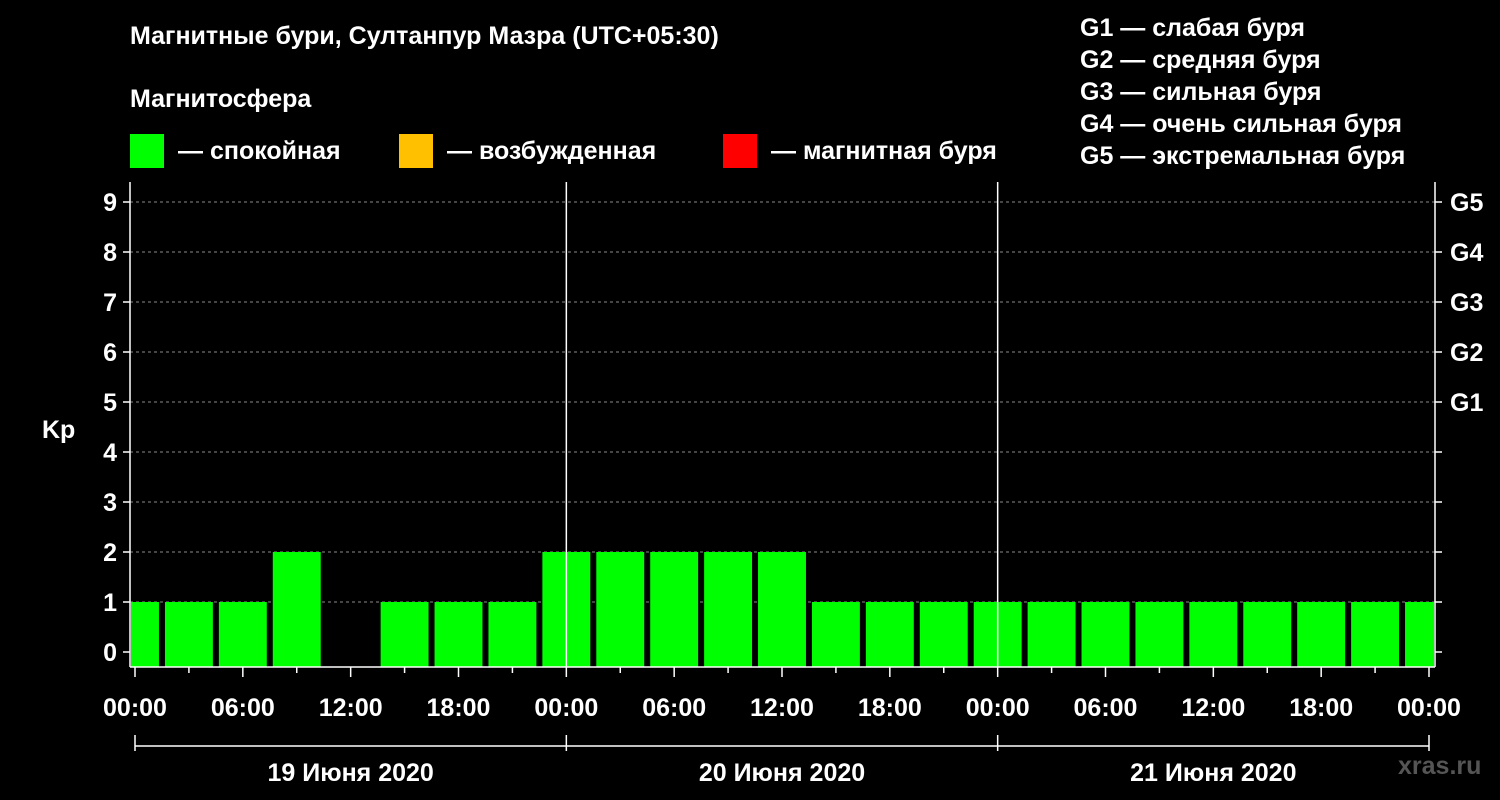  Describe the element at coordinates (782, 773) in the screenshot. I see `day-label: 20 Июня 2020` at that location.